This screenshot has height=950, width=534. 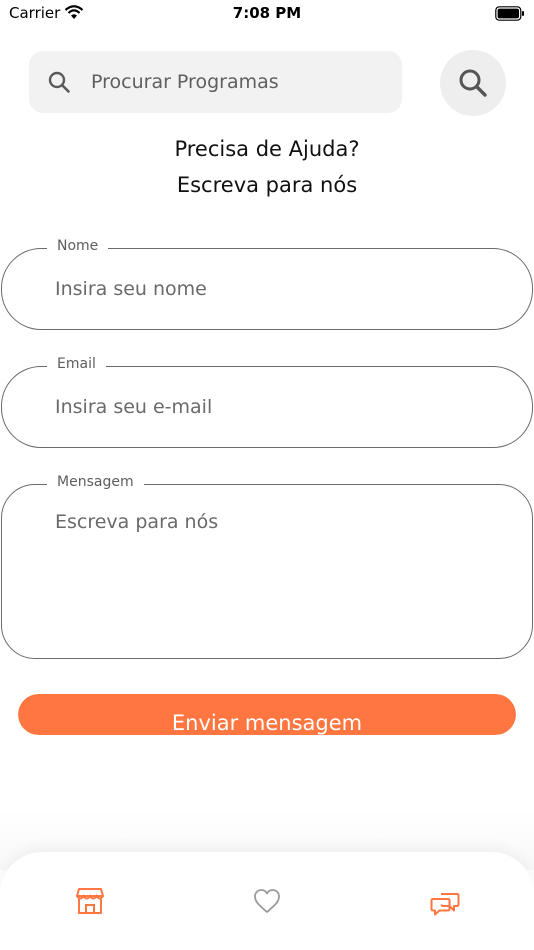 What do you see at coordinates (78, 246) in the screenshot?
I see `name-label: Nome` at bounding box center [78, 246].